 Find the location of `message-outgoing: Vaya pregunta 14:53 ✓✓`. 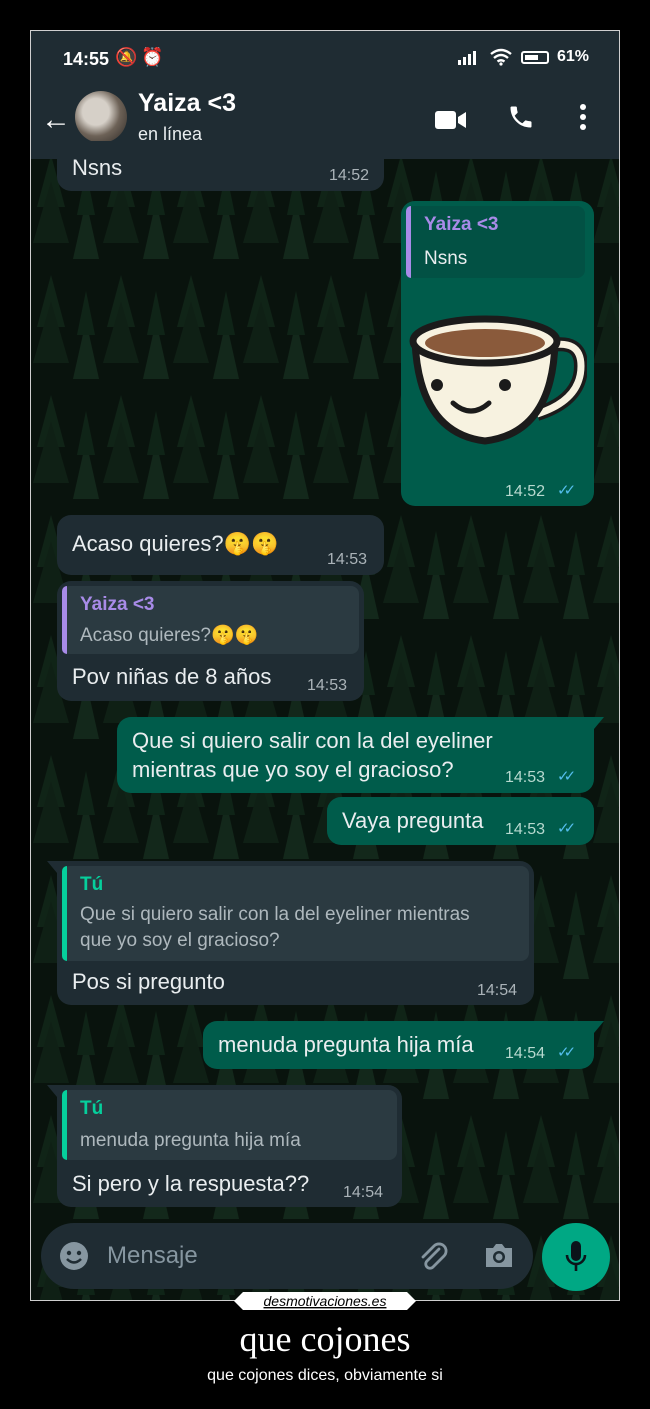

message-outgoing: Vaya pregunta 14:53 ✓✓ is located at coordinates (460, 821).